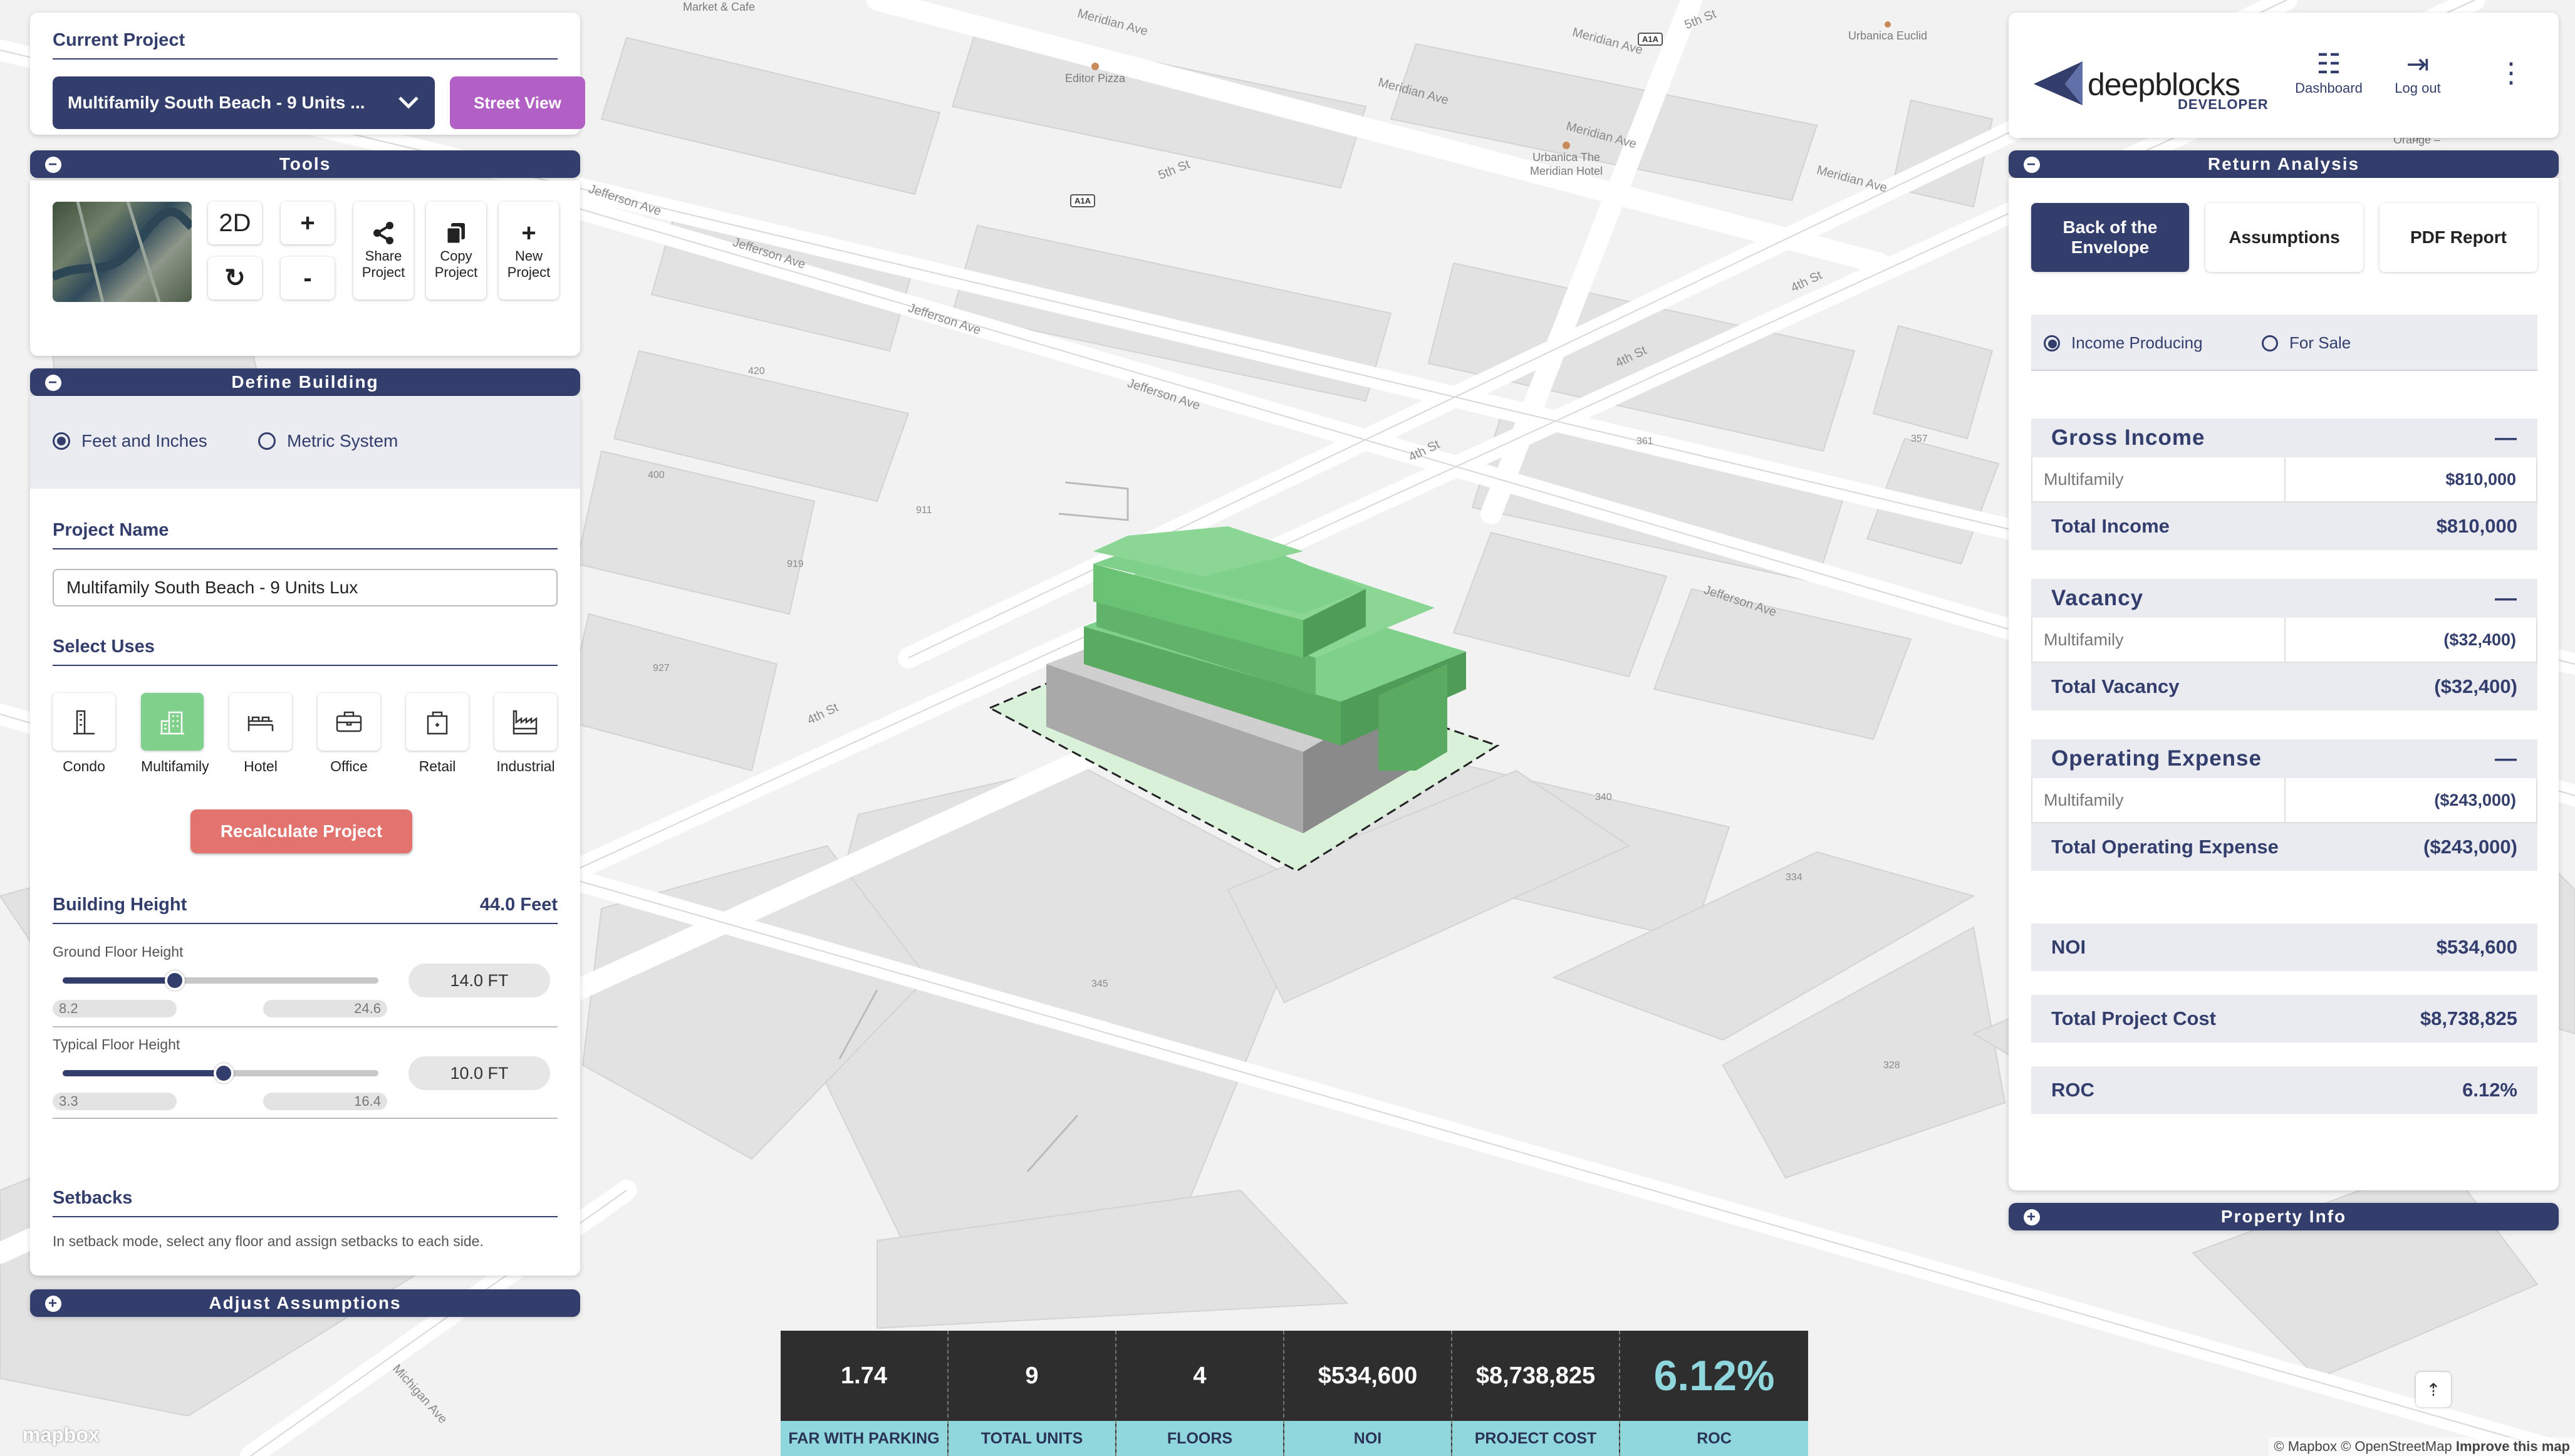  What do you see at coordinates (1095, 74) in the screenshot?
I see `poi-editor-pizza: Editor Pizza` at bounding box center [1095, 74].